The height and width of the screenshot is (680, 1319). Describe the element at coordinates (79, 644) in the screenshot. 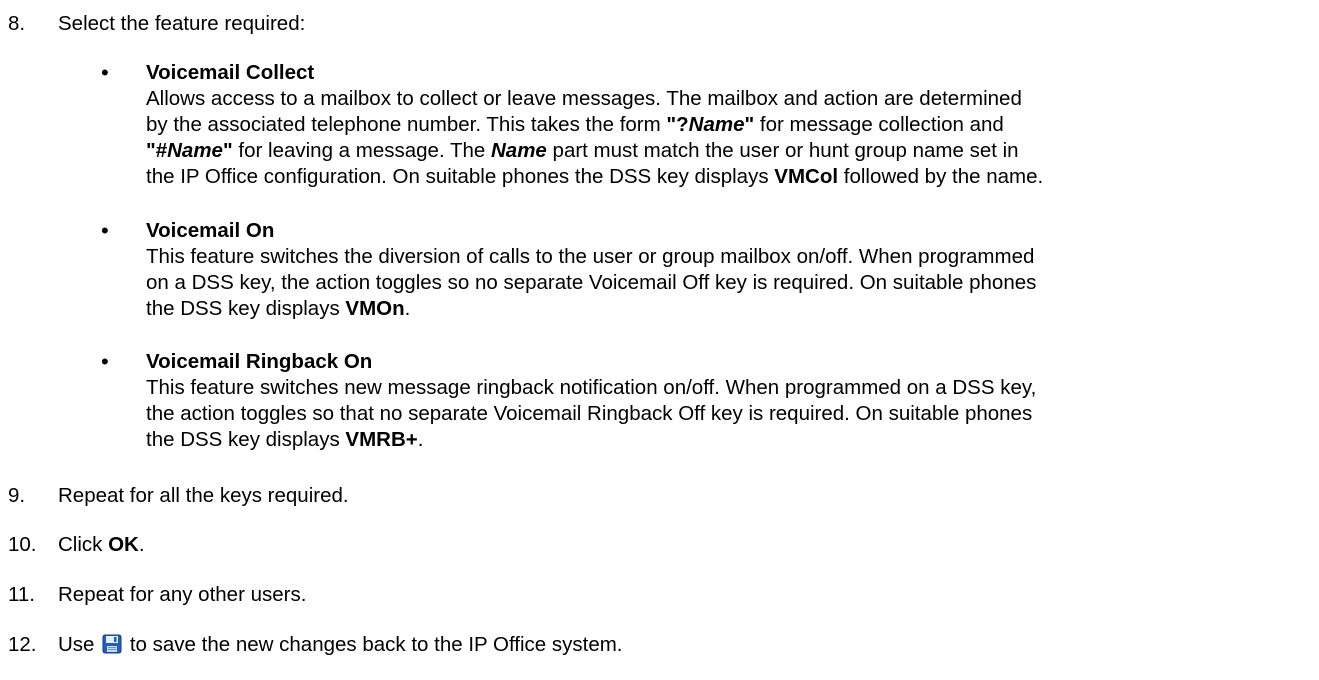

I see `text-run: Use` at that location.